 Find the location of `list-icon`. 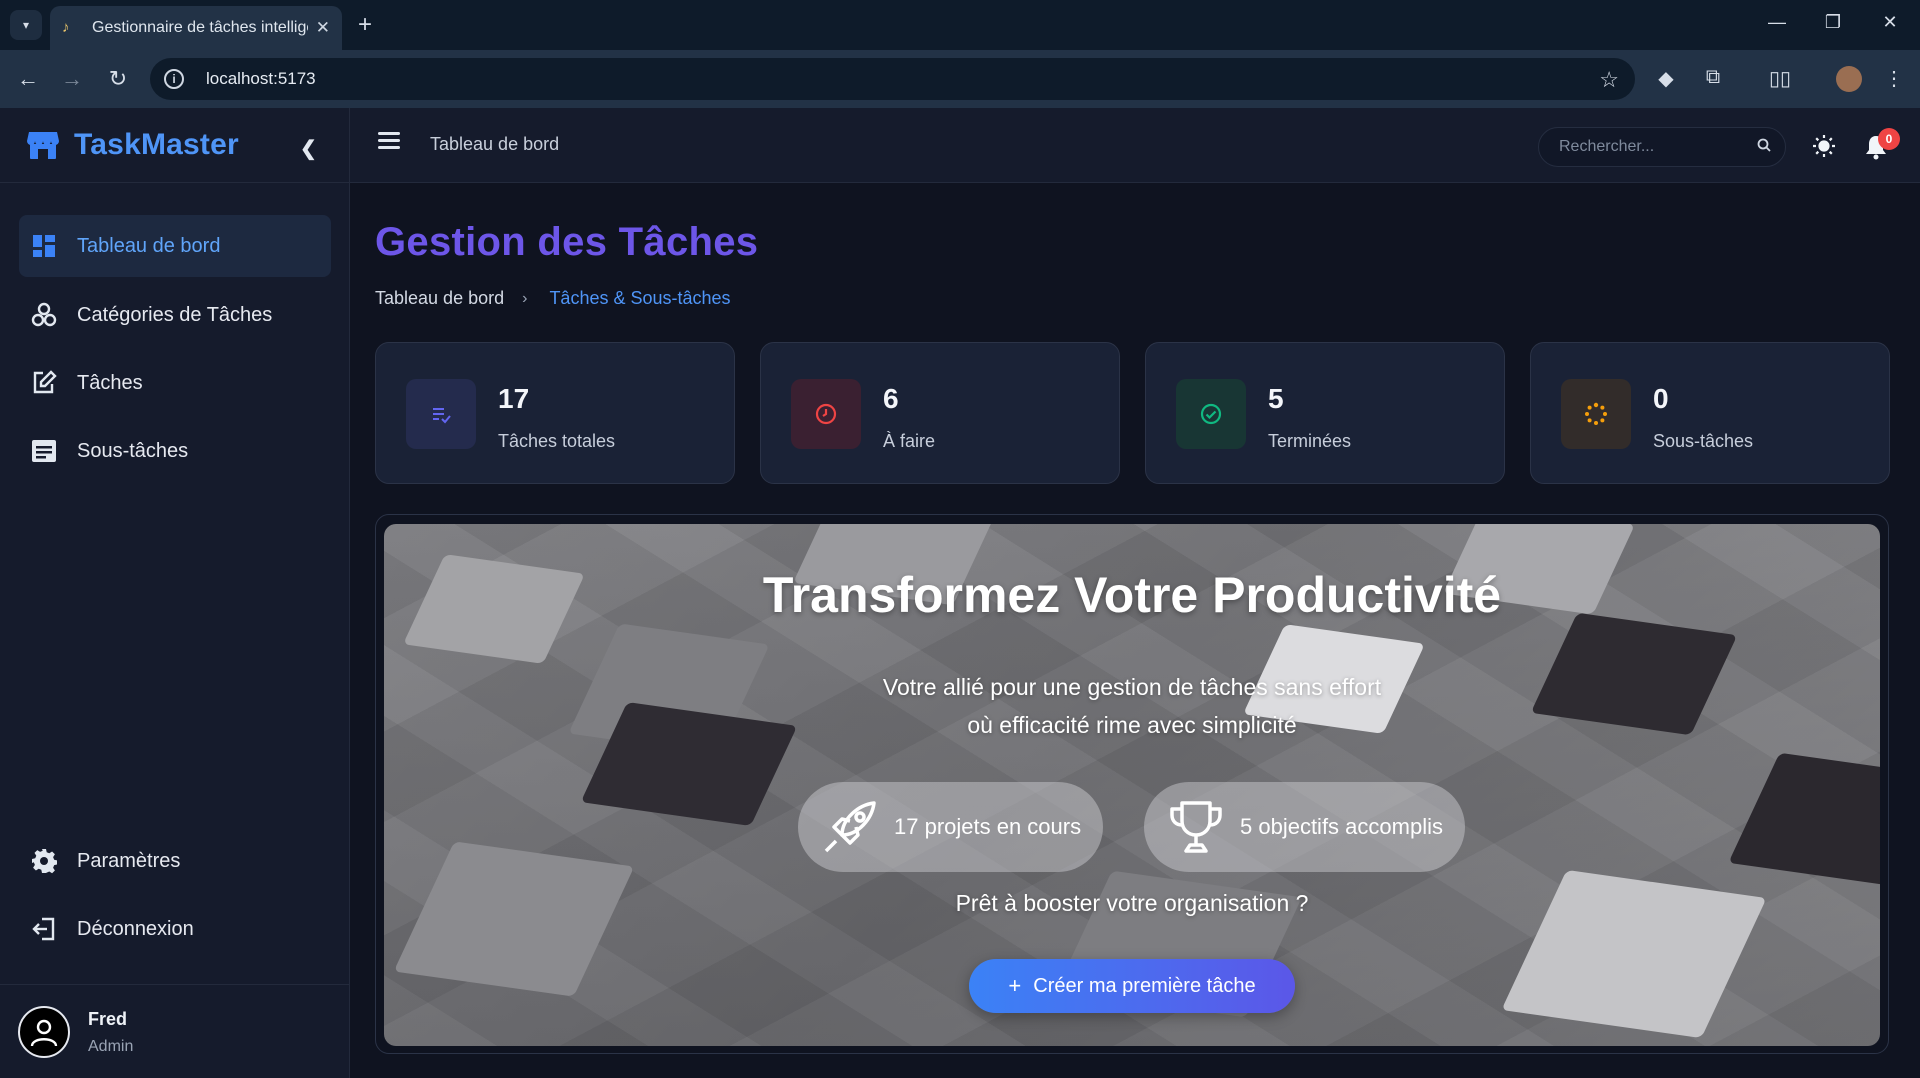

list-icon is located at coordinates (44, 451).